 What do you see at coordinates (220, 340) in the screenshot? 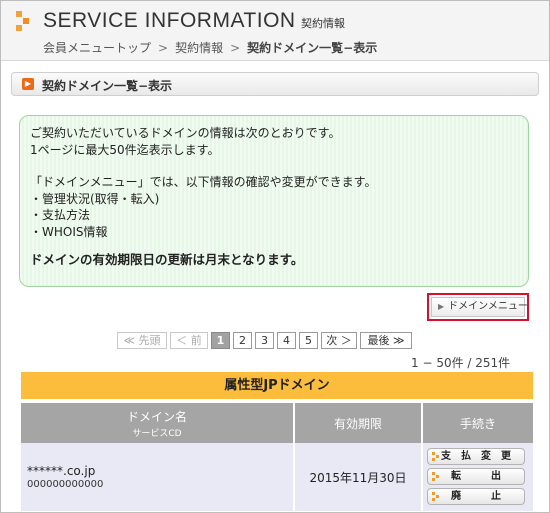
I see `pager-page-1: 1` at bounding box center [220, 340].